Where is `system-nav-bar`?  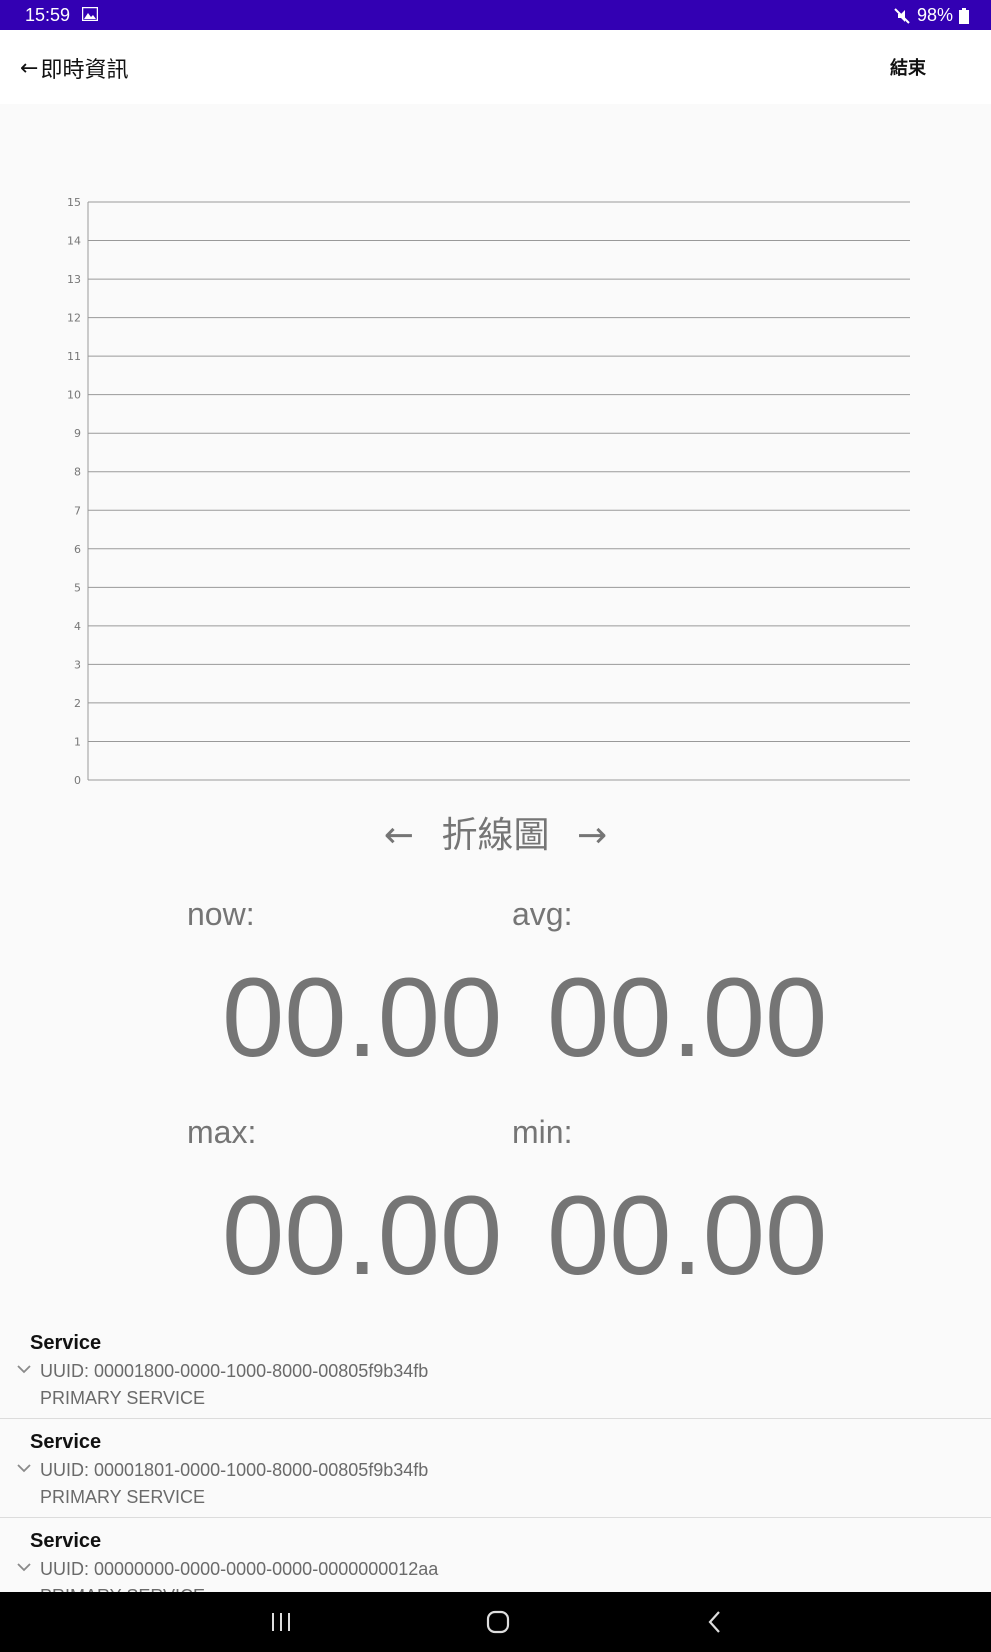 system-nav-bar is located at coordinates (495, 1622).